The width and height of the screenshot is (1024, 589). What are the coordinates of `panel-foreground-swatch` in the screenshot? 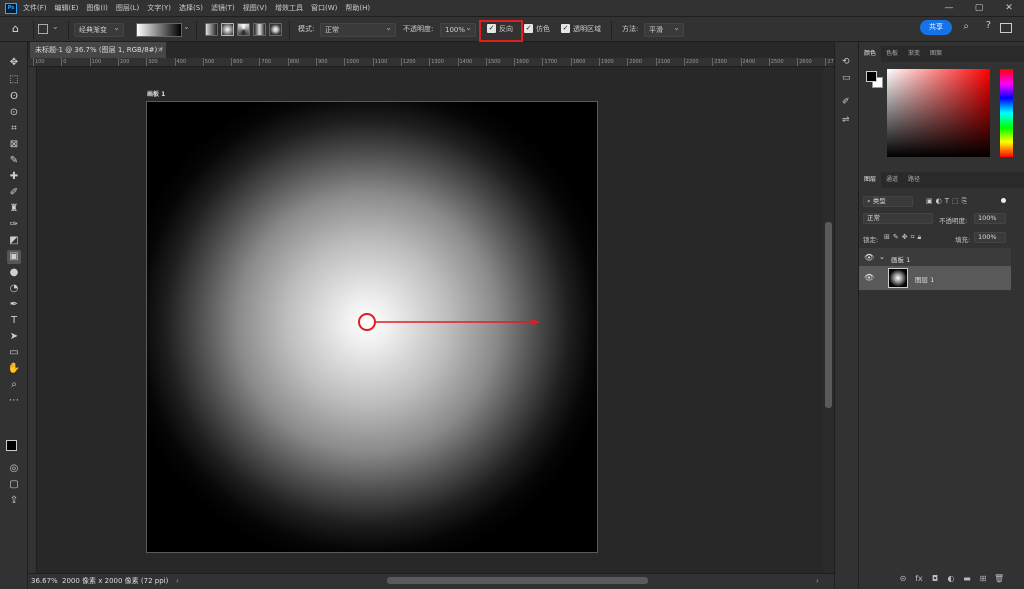 It's located at (871, 76).